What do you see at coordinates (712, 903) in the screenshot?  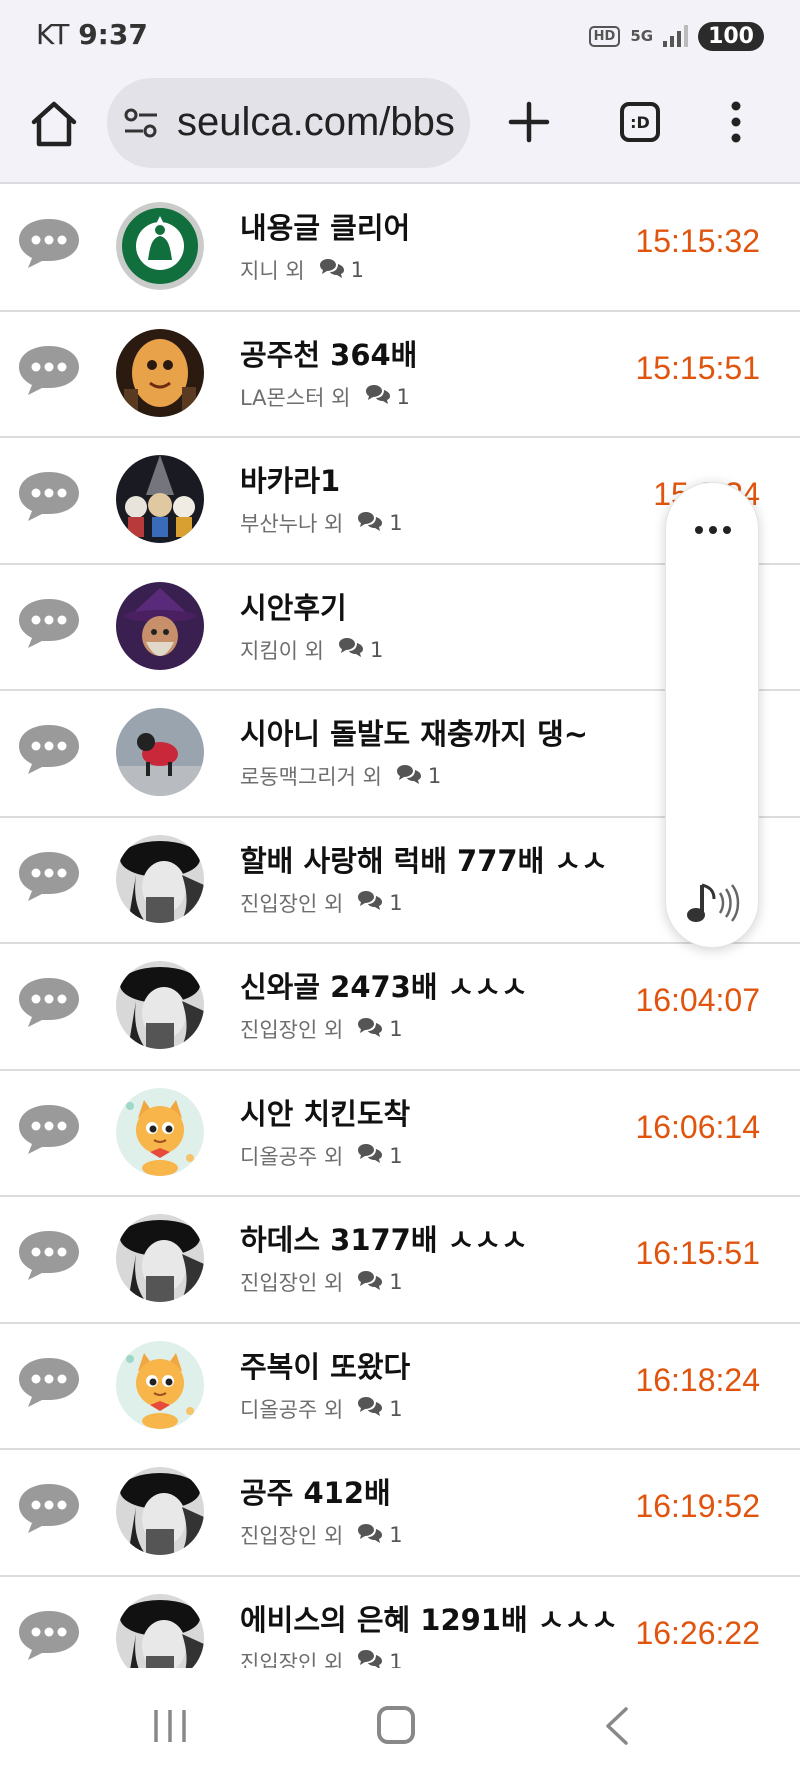 I see `music-speaker-icon` at bounding box center [712, 903].